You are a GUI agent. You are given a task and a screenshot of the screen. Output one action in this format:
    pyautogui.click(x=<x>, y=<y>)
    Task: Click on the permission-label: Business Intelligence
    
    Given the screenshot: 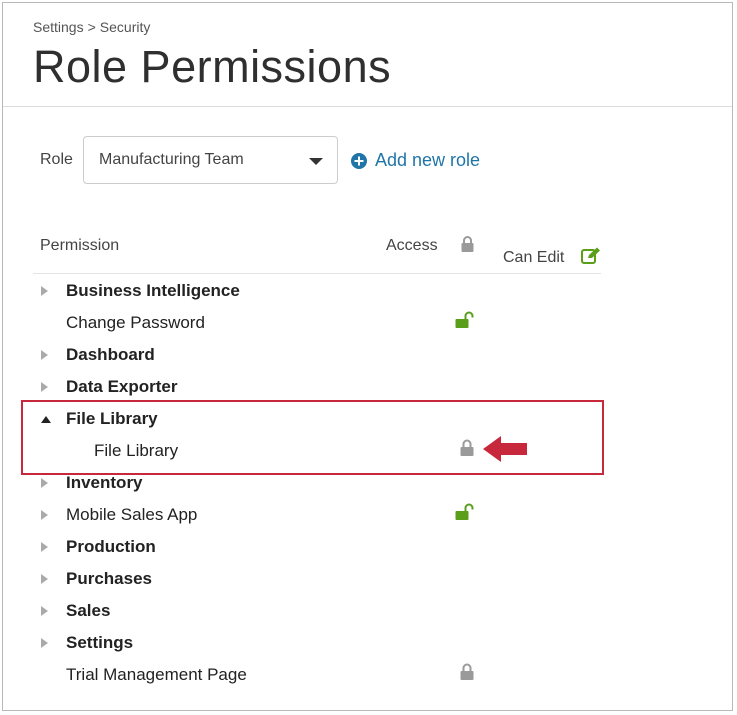 What is the action you would take?
    pyautogui.click(x=153, y=290)
    